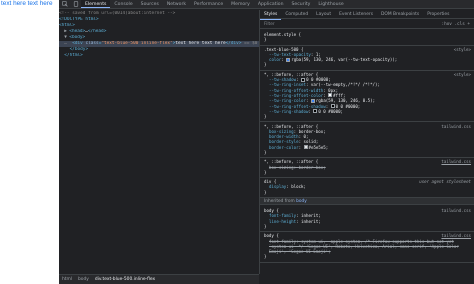 The height and width of the screenshot is (284, 474). Describe the element at coordinates (284, 147) in the screenshot. I see `css-property-name: border-color` at that location.